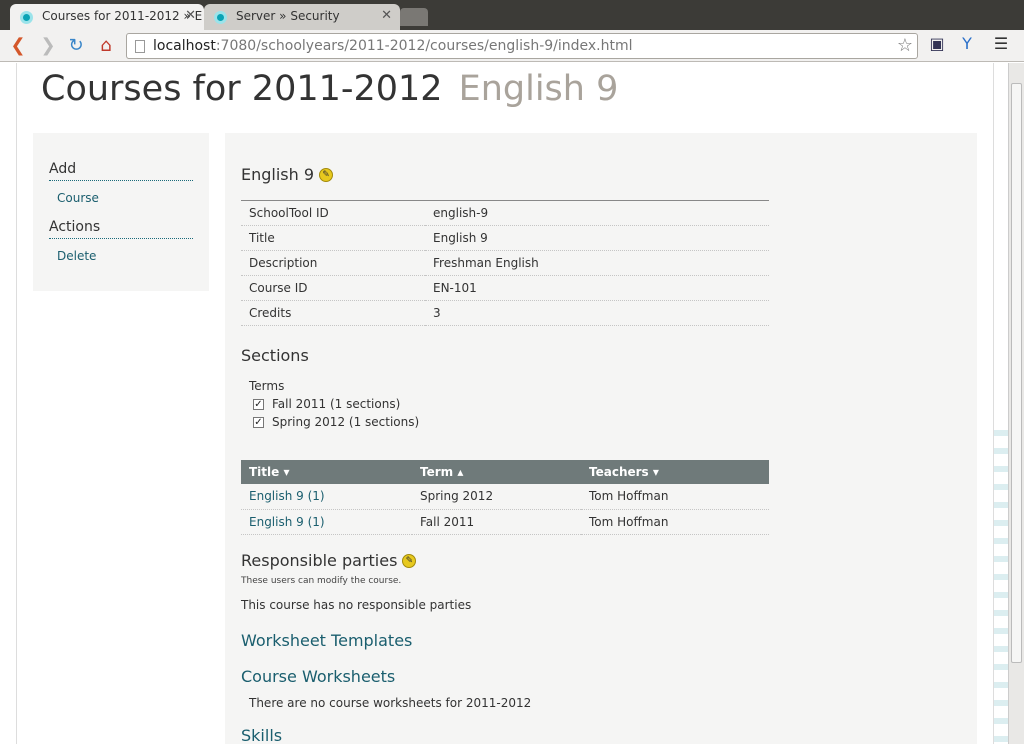 The image size is (1024, 744). Describe the element at coordinates (496, 472) in the screenshot. I see `column-header-term: Term ▴` at that location.